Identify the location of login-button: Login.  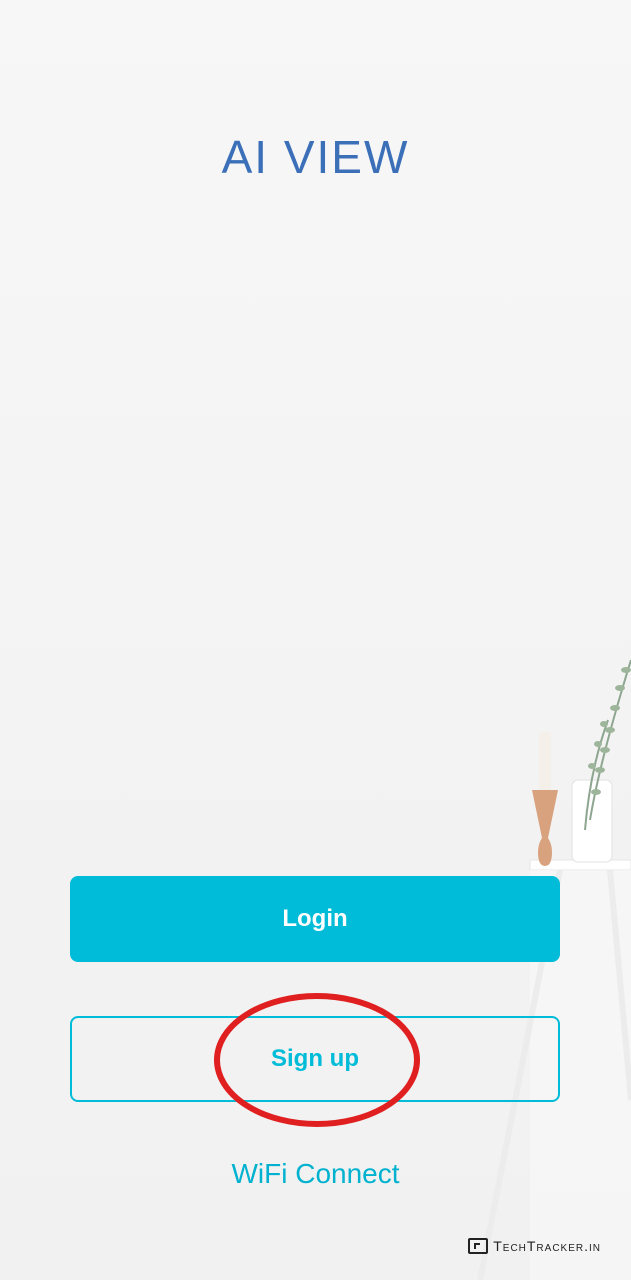
(315, 919).